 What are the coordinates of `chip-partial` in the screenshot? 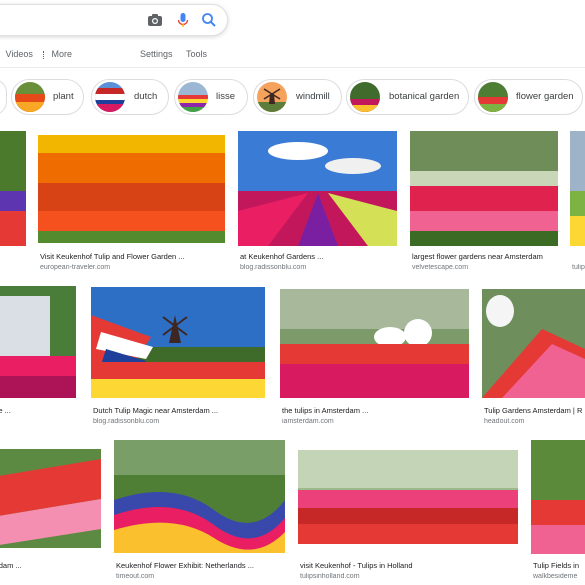 It's located at (3, 97).